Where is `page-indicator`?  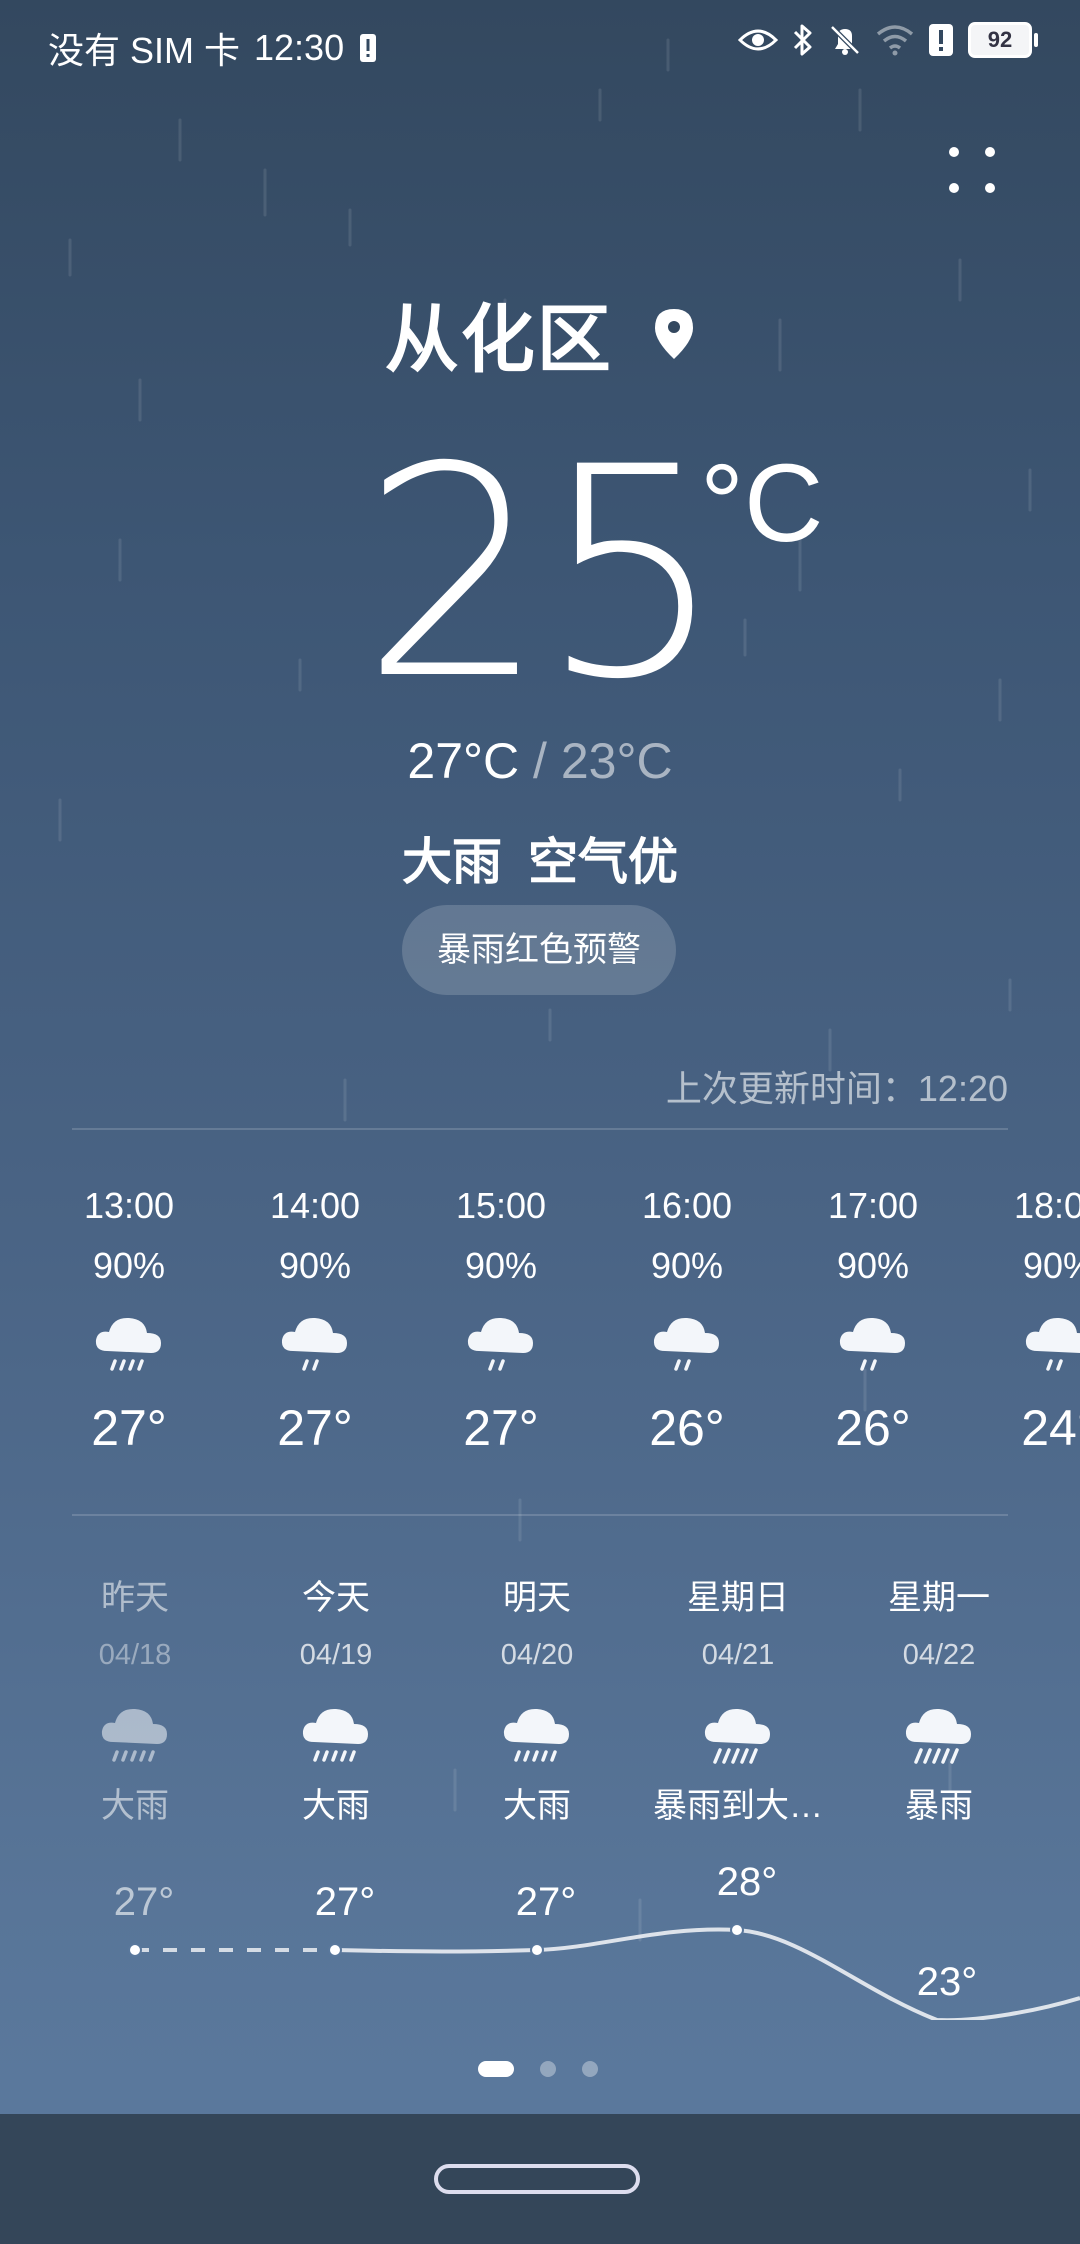 page-indicator is located at coordinates (540, 2068).